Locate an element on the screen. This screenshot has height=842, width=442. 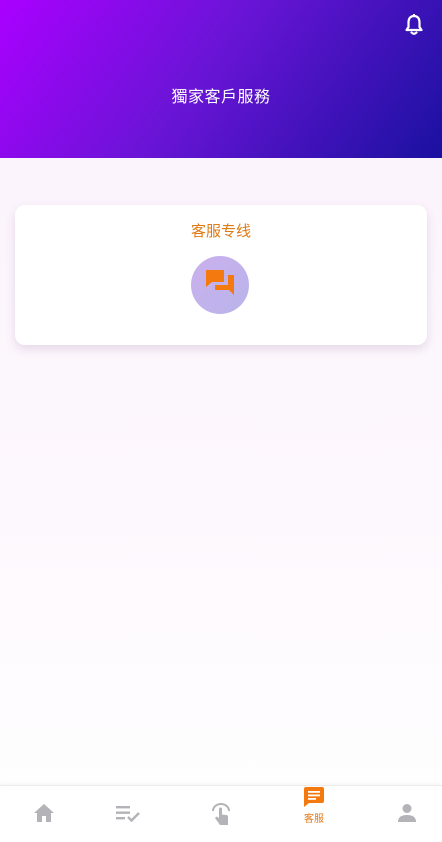
bell-icon is located at coordinates (414, 25).